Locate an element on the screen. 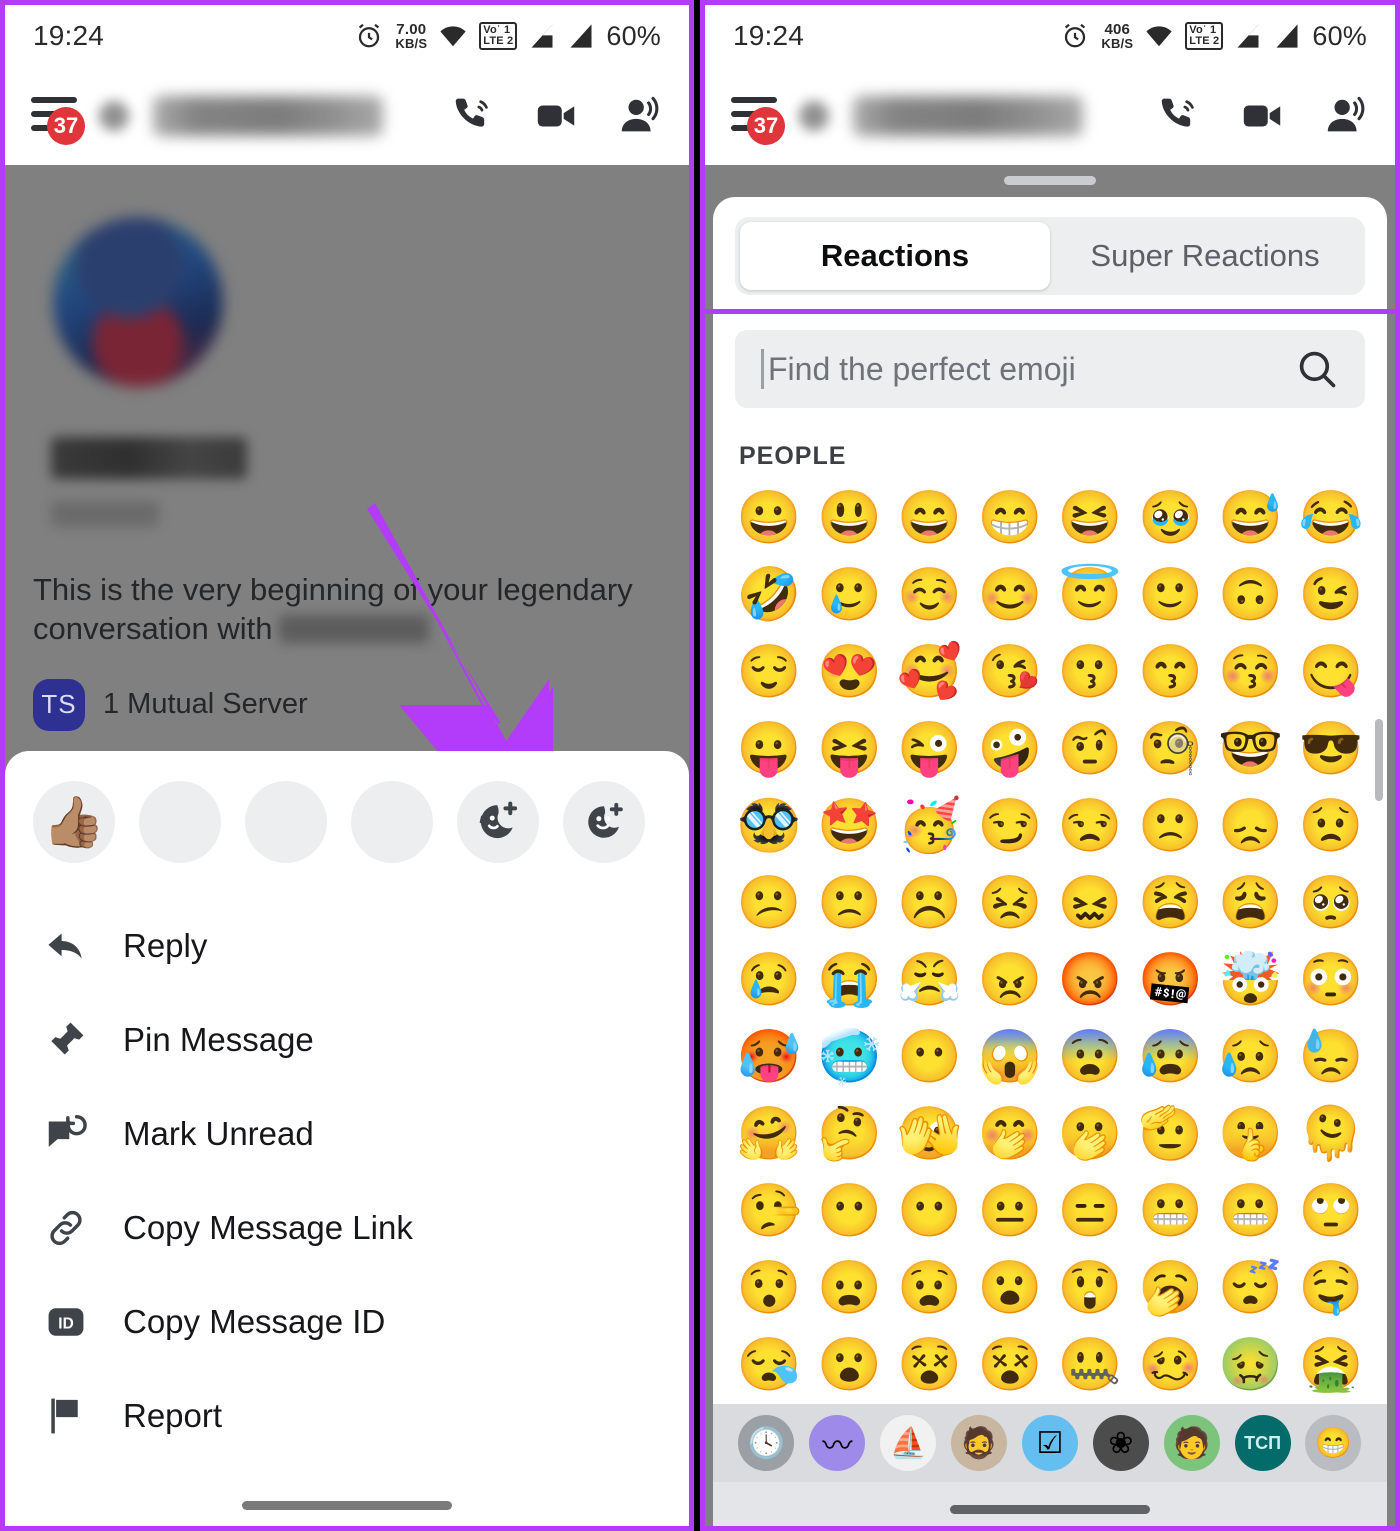  emoji-cell: 😞 is located at coordinates (1251, 825).